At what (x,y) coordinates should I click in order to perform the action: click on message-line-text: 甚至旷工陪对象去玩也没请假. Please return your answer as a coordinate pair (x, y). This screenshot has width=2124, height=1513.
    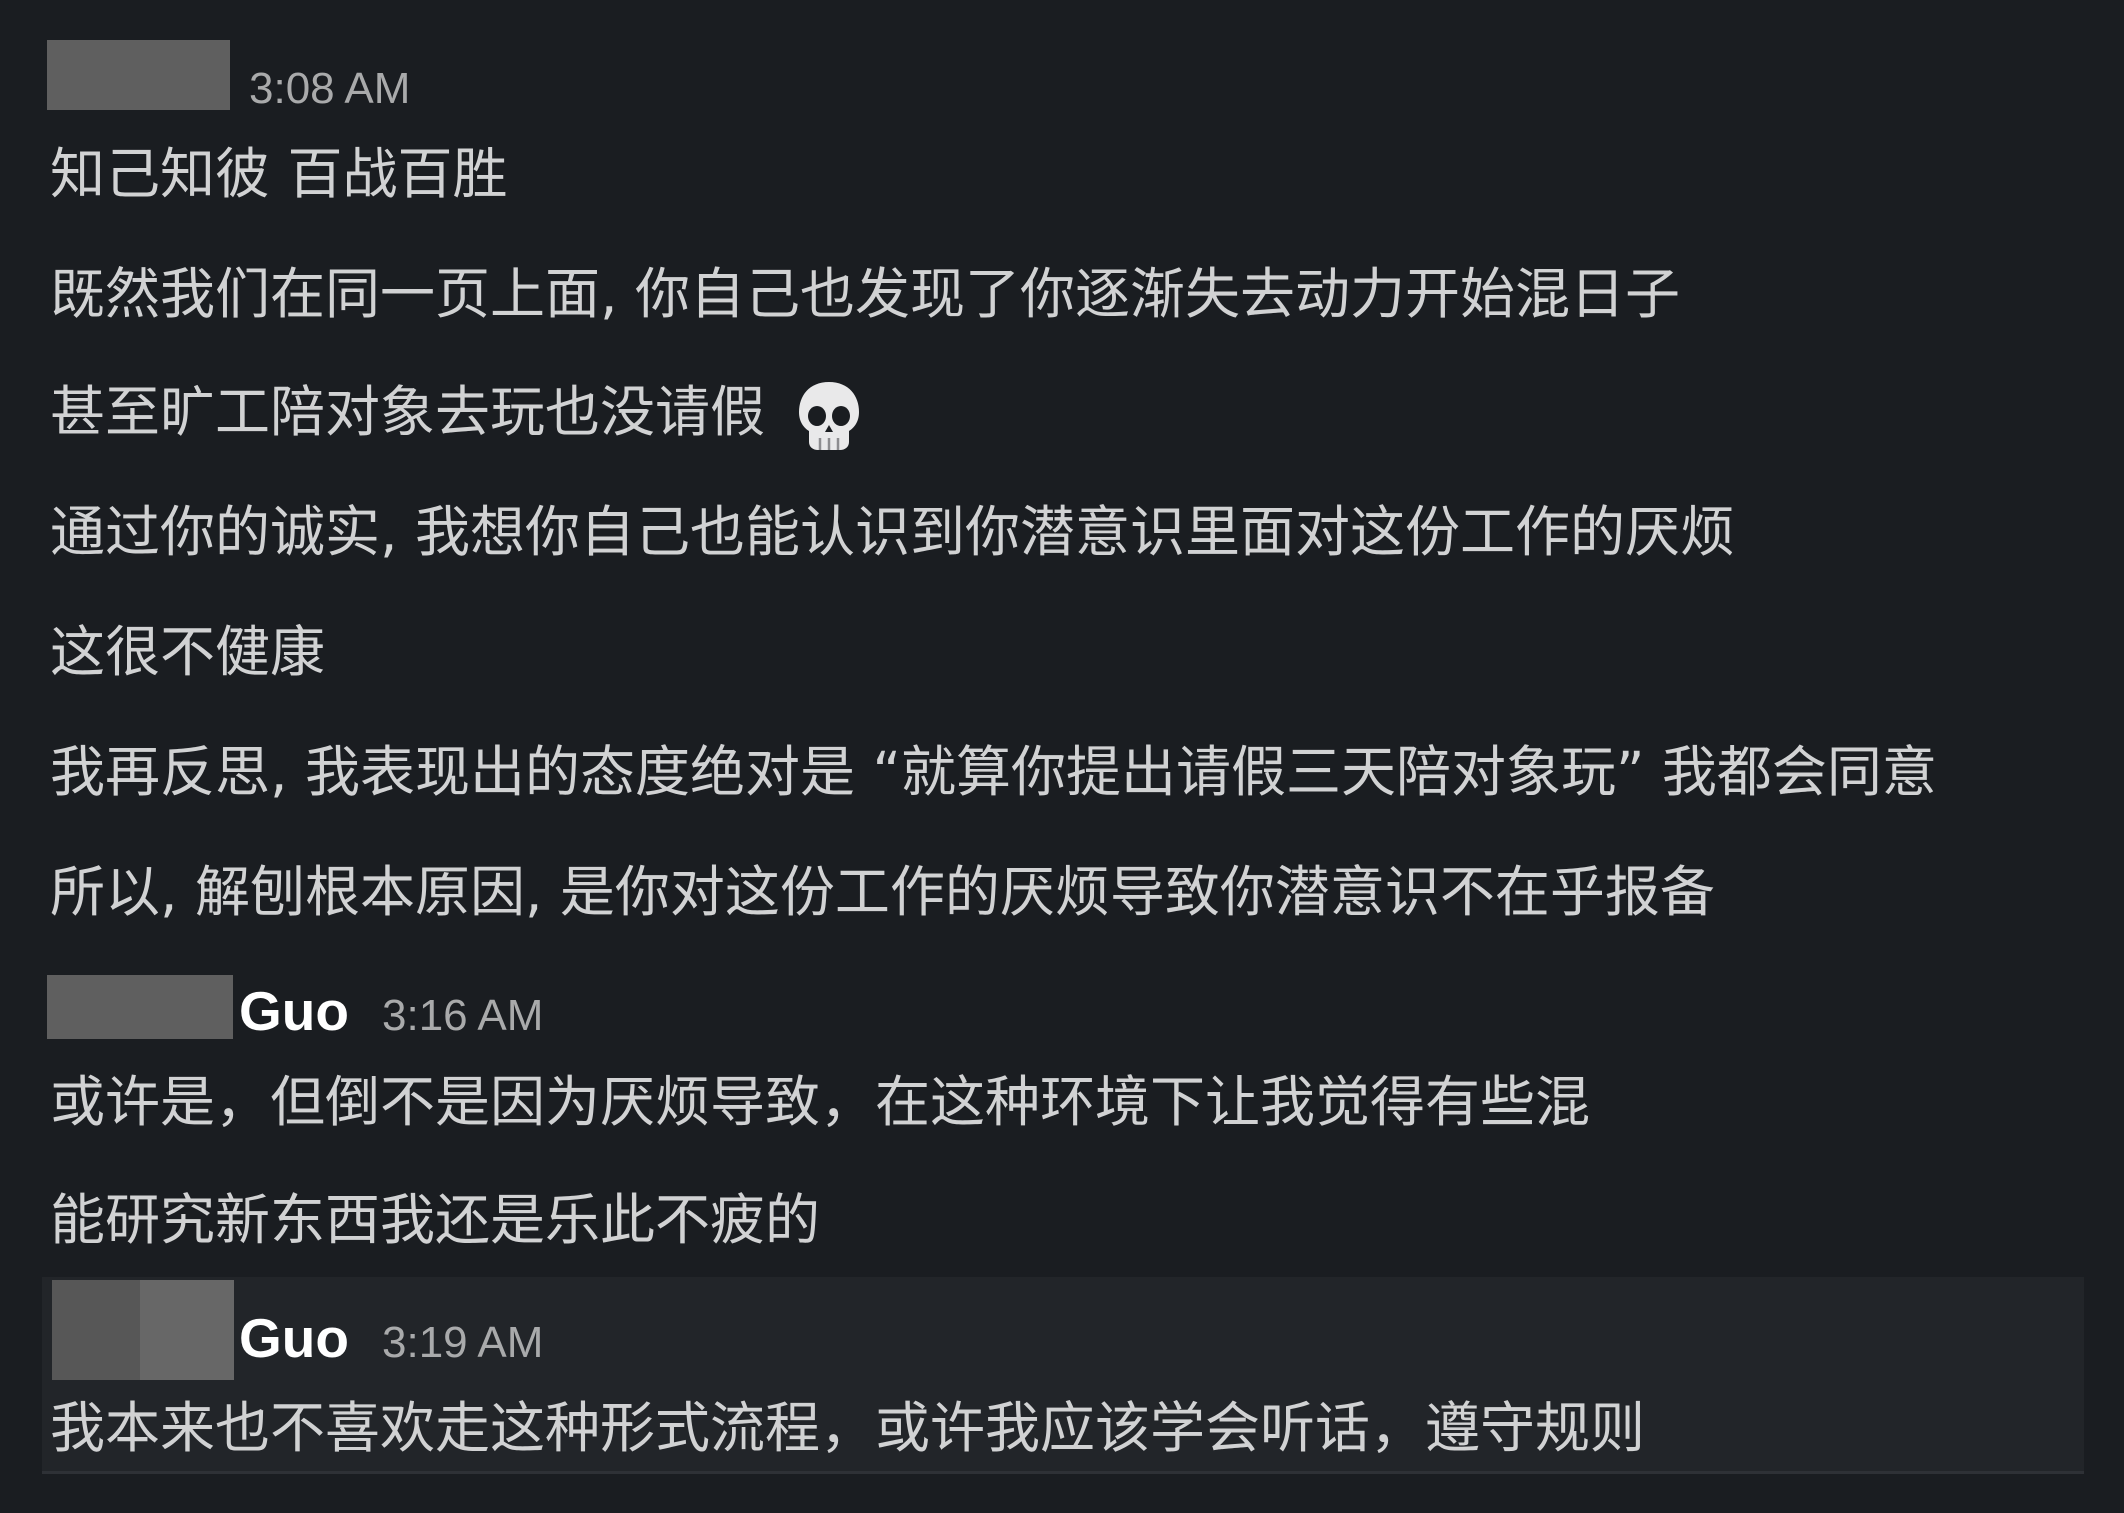
    Looking at the image, I should click on (408, 412).